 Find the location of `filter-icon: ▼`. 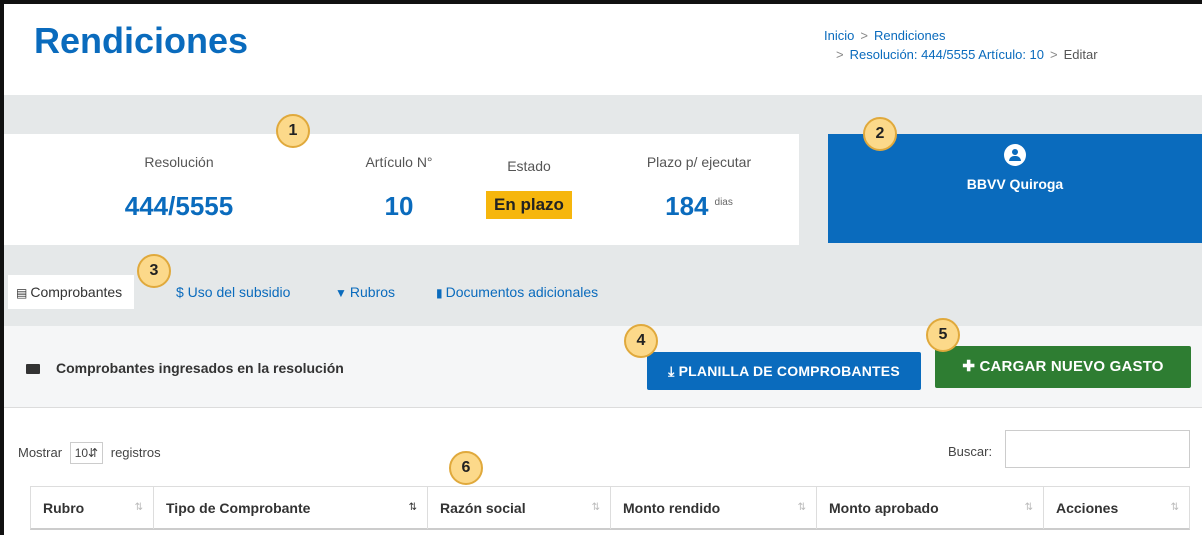

filter-icon: ▼ is located at coordinates (341, 293).